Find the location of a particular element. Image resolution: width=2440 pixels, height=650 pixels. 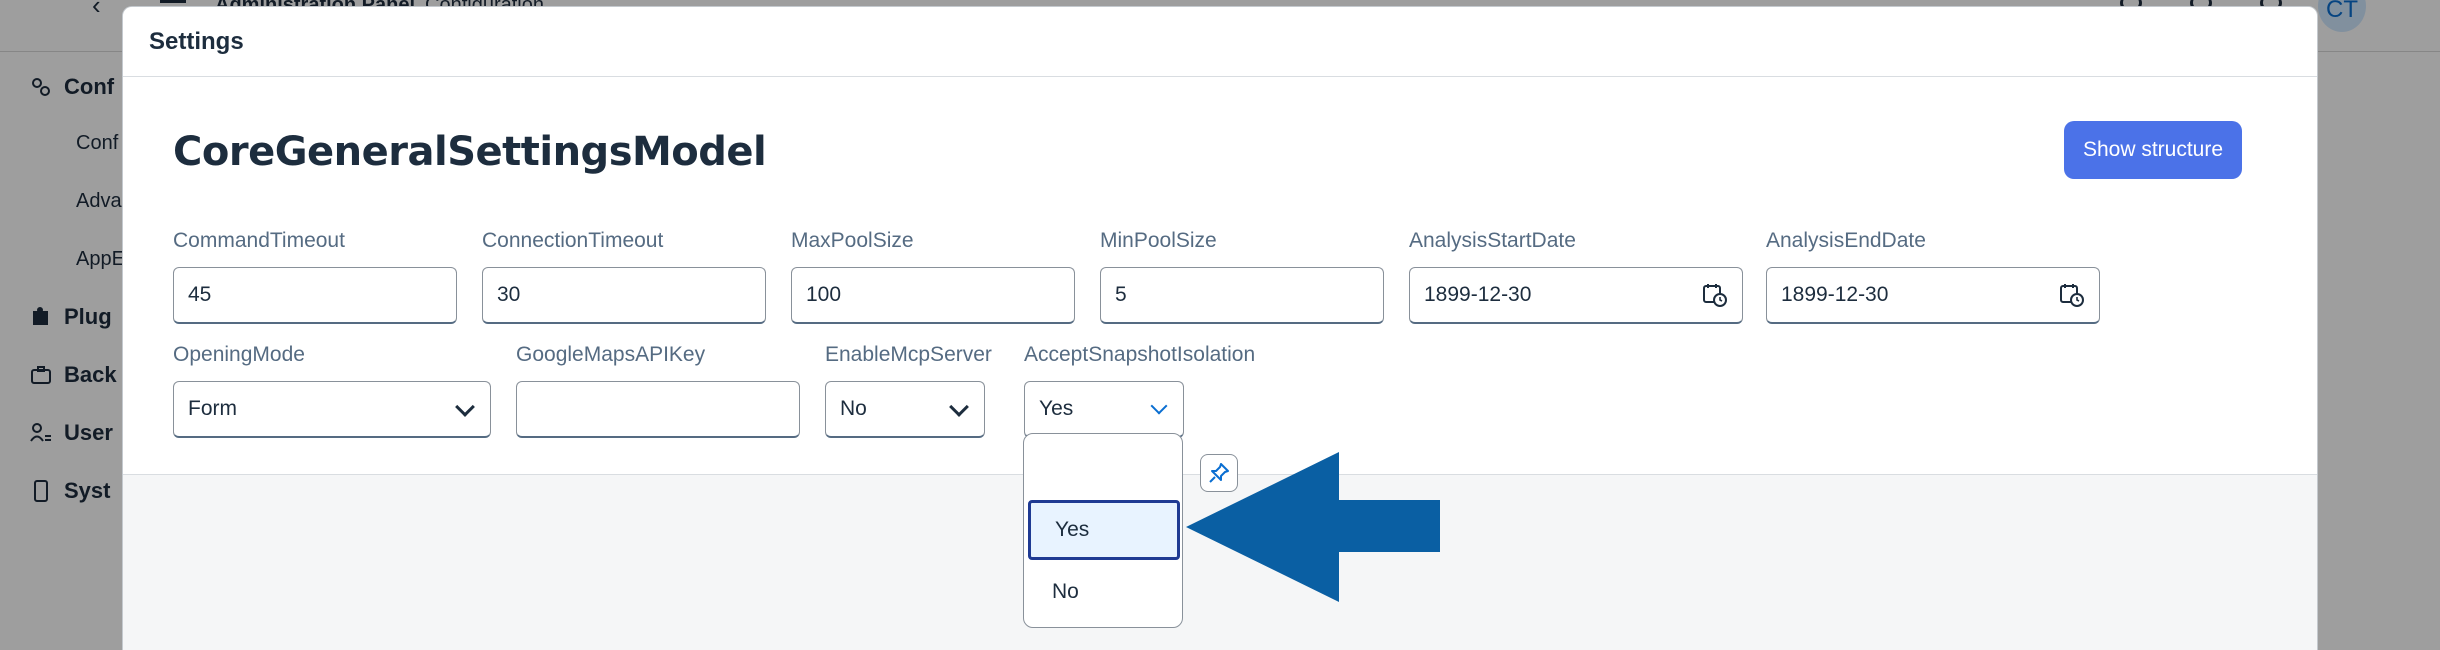

connection-timeout-value: 30 is located at coordinates (509, 294).